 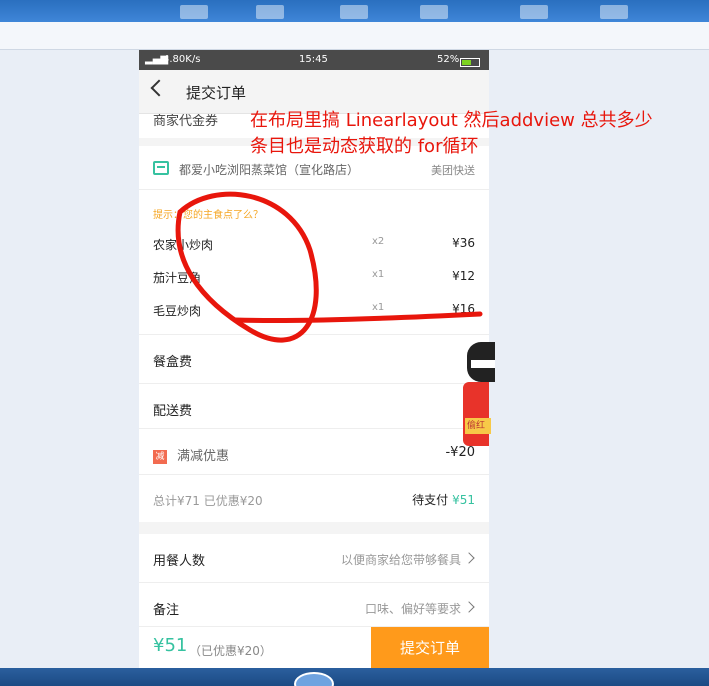 What do you see at coordinates (364, 146) in the screenshot?
I see `annotation-line-2: 条目也是动态获取的 for循环` at bounding box center [364, 146].